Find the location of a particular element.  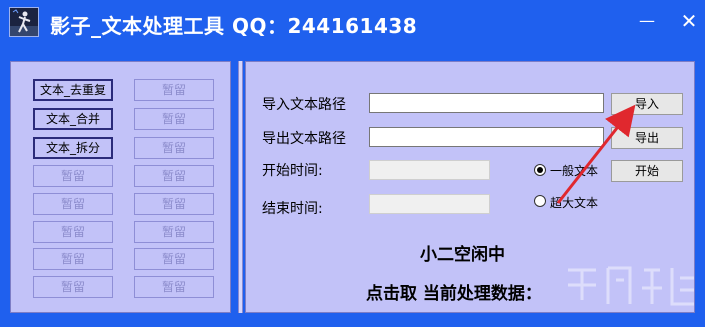

function-button: 文本_去重复 is located at coordinates (73, 90).